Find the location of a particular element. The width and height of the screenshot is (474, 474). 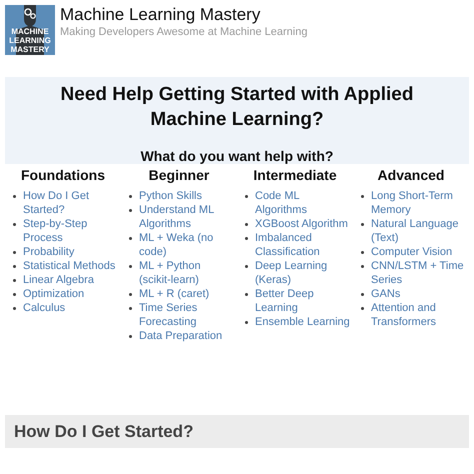

topic-link: ML + Python (scikit-learn) is located at coordinates (187, 273).